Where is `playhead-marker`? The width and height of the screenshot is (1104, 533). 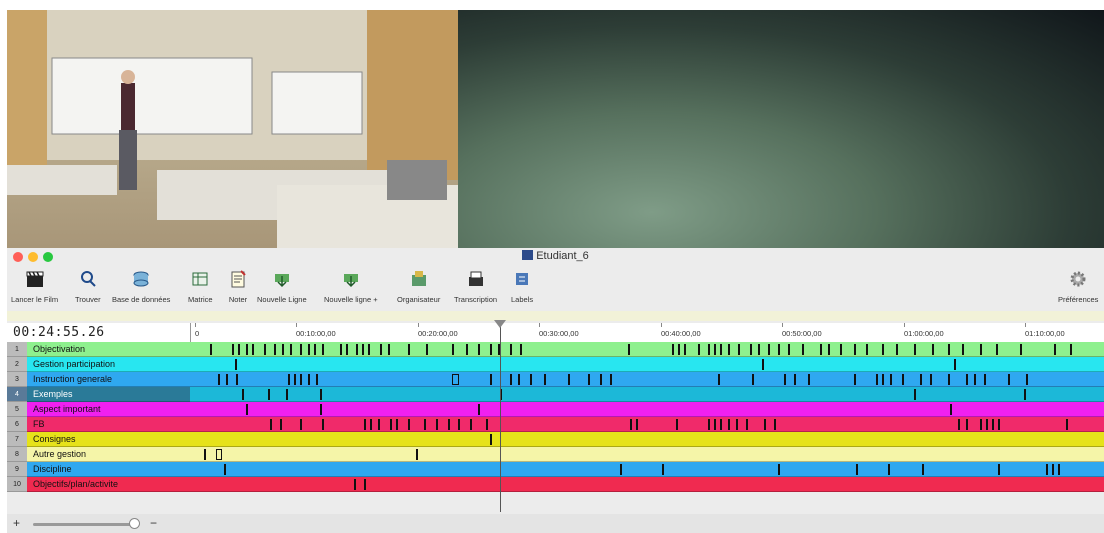 playhead-marker is located at coordinates (500, 324).